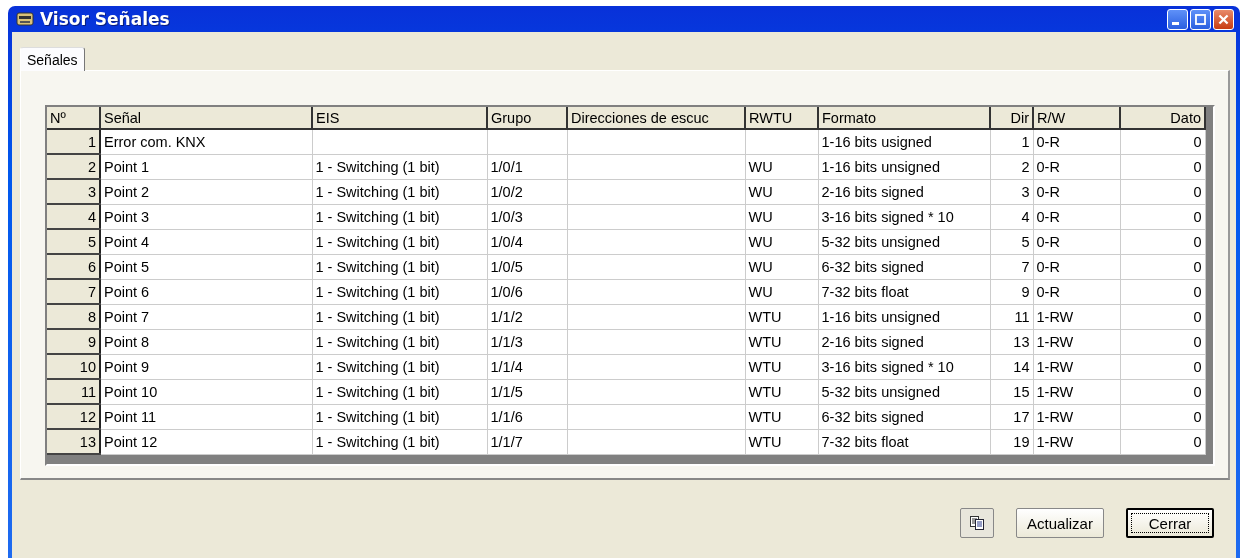 The width and height of the screenshot is (1252, 558). Describe the element at coordinates (527, 216) in the screenshot. I see `table-cell: 1/0/3` at that location.